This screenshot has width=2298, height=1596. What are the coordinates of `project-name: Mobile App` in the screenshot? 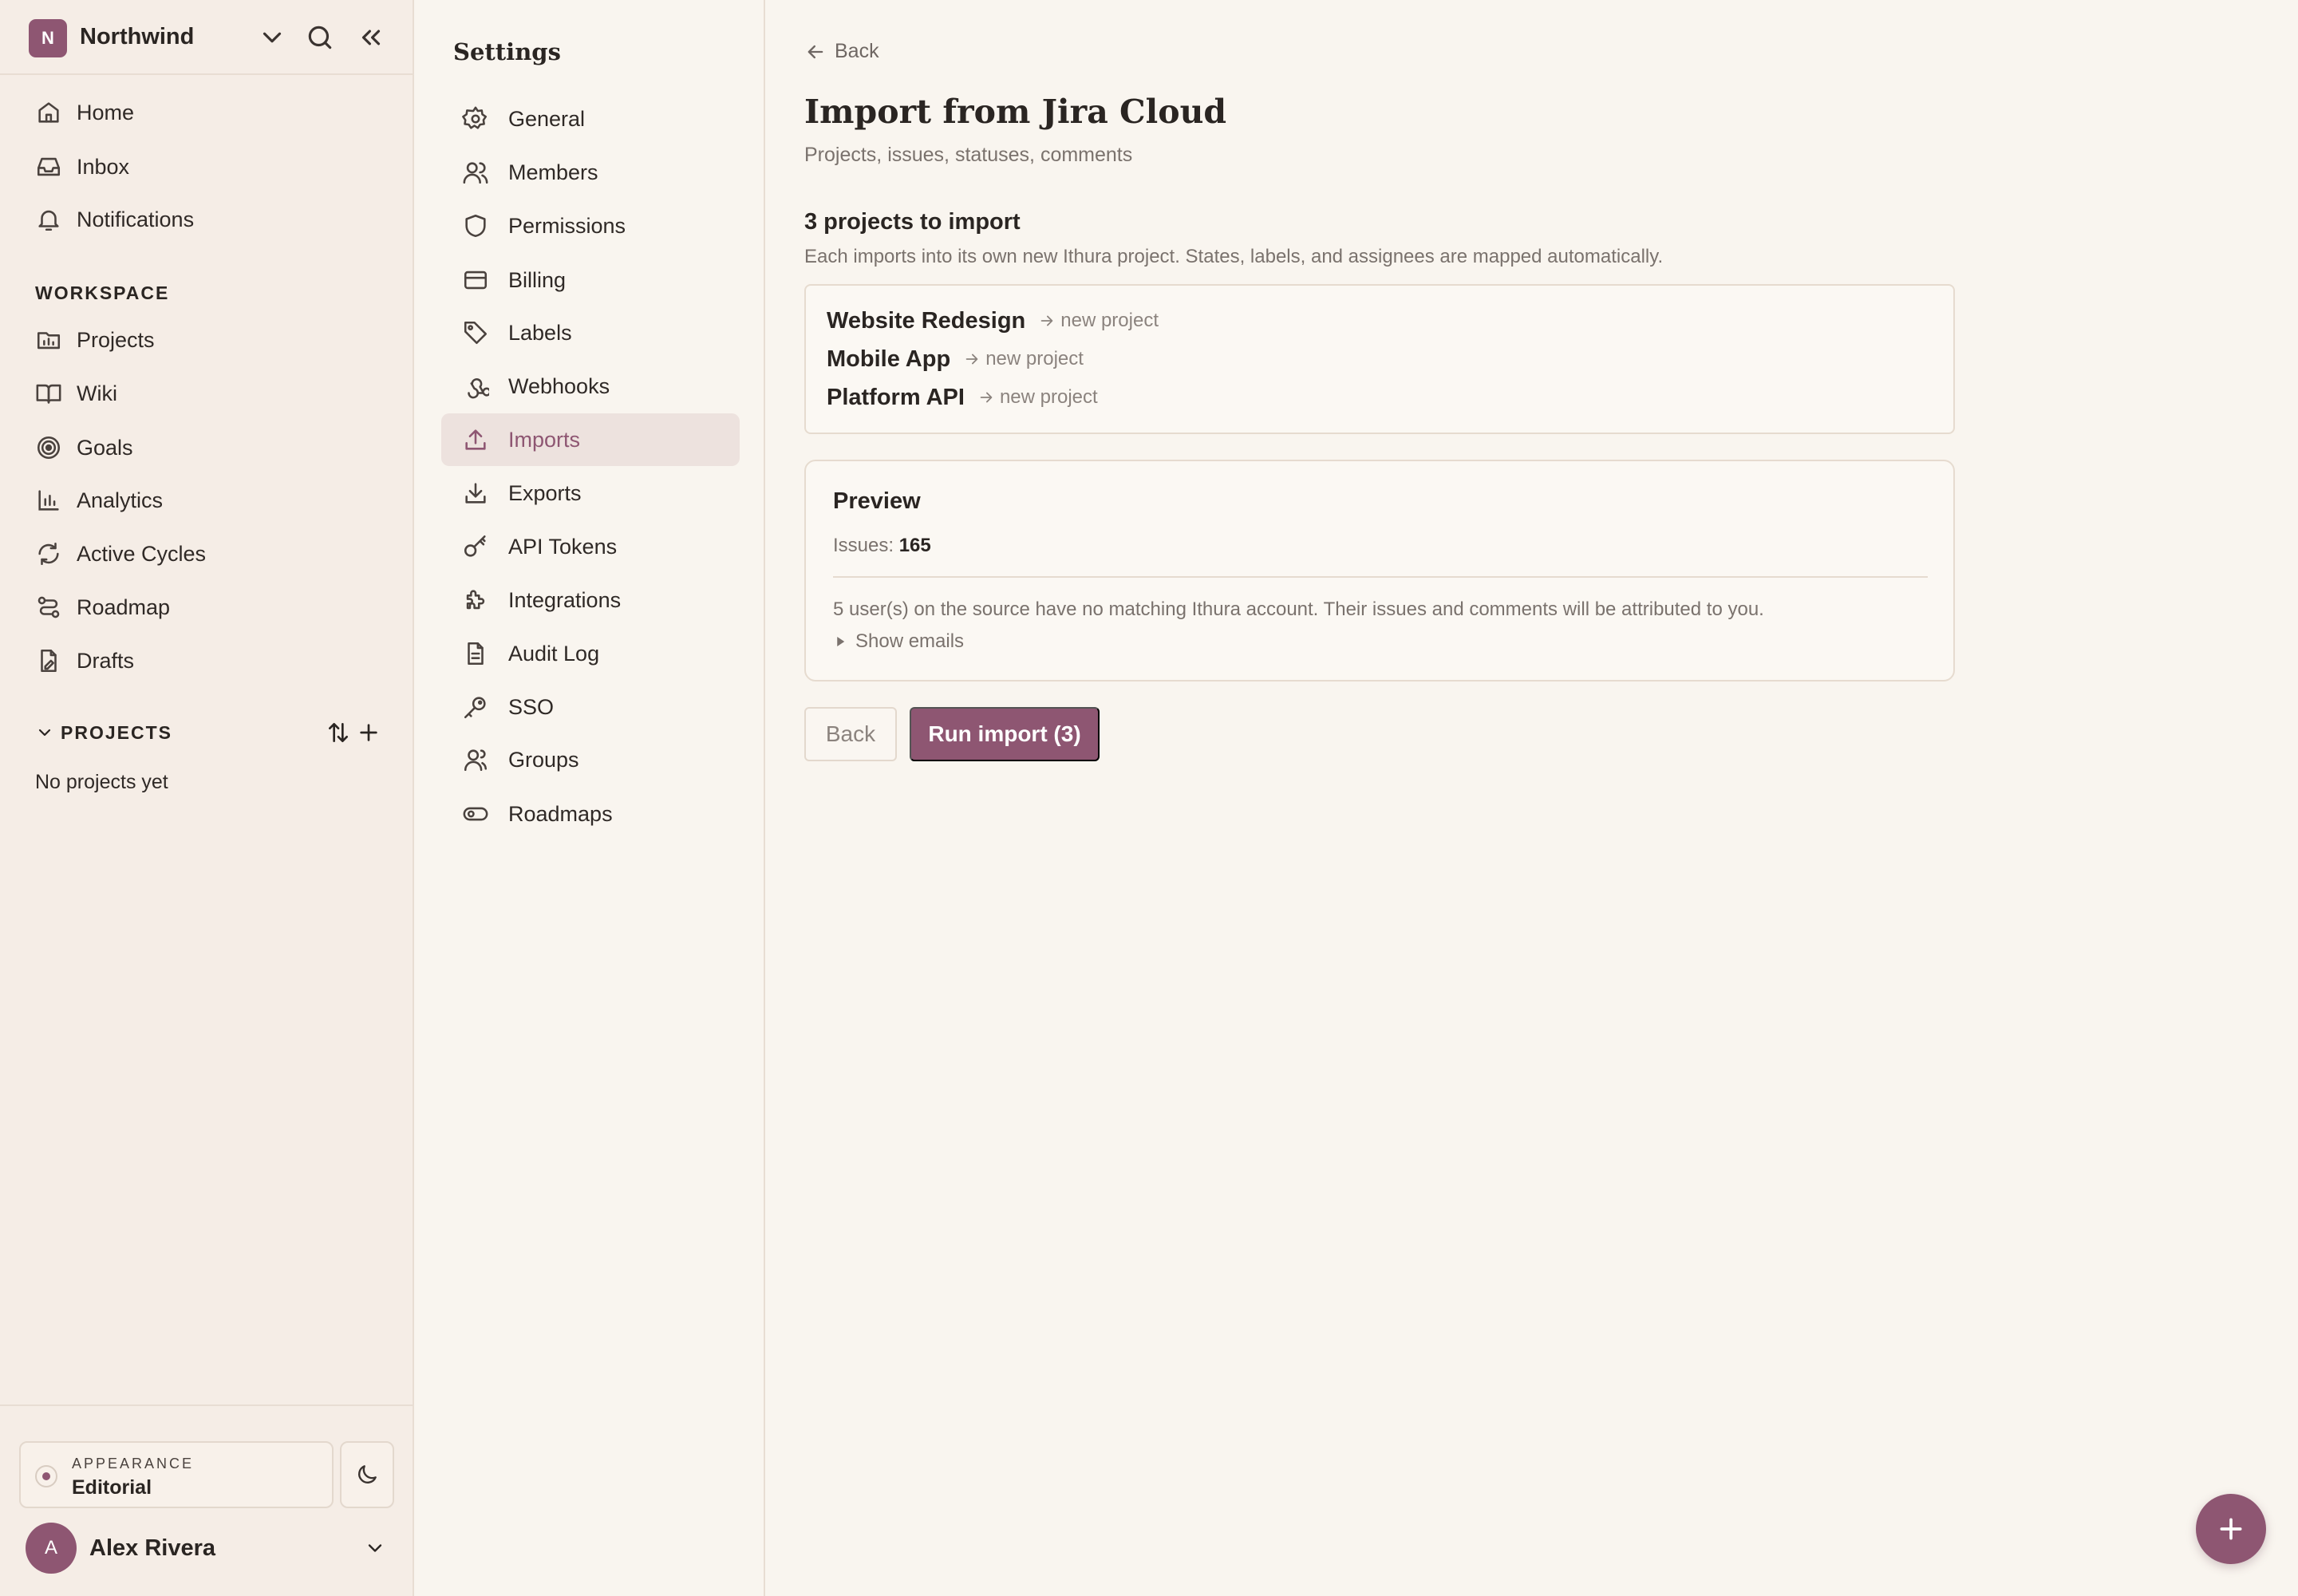 It's located at (889, 359).